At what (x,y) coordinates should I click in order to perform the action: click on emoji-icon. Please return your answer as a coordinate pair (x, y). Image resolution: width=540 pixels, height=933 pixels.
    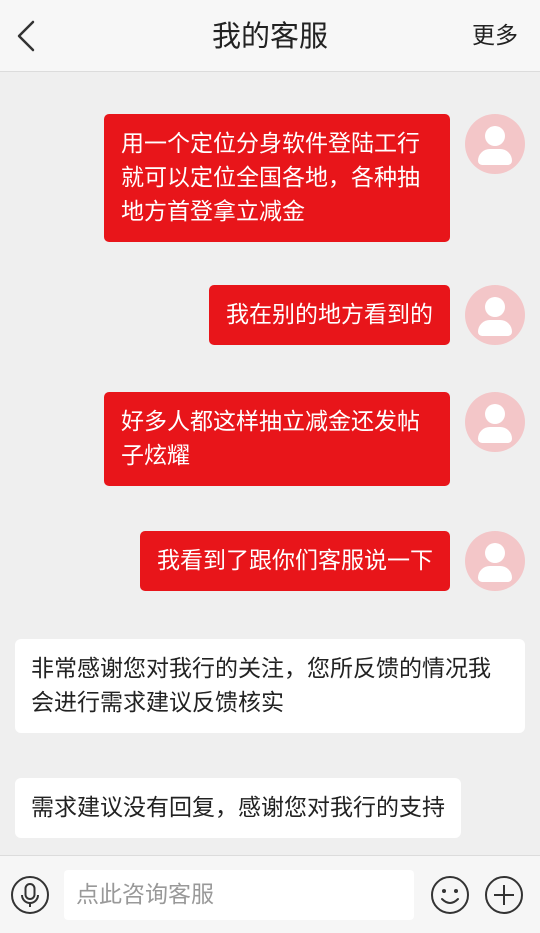
    Looking at the image, I should click on (450, 895).